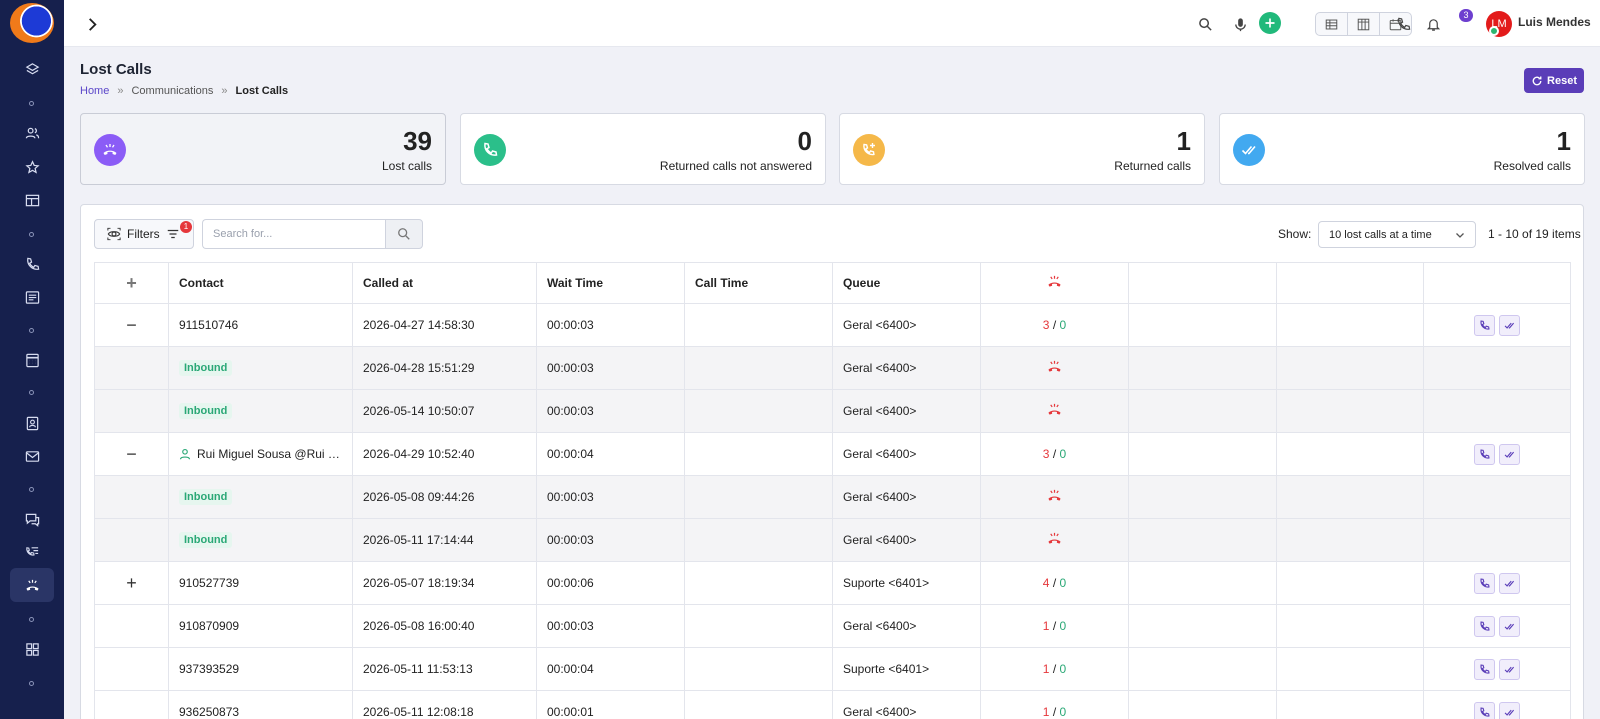 The height and width of the screenshot is (719, 1600). Describe the element at coordinates (32, 649) in the screenshot. I see `sidebar-item-dashboard` at that location.